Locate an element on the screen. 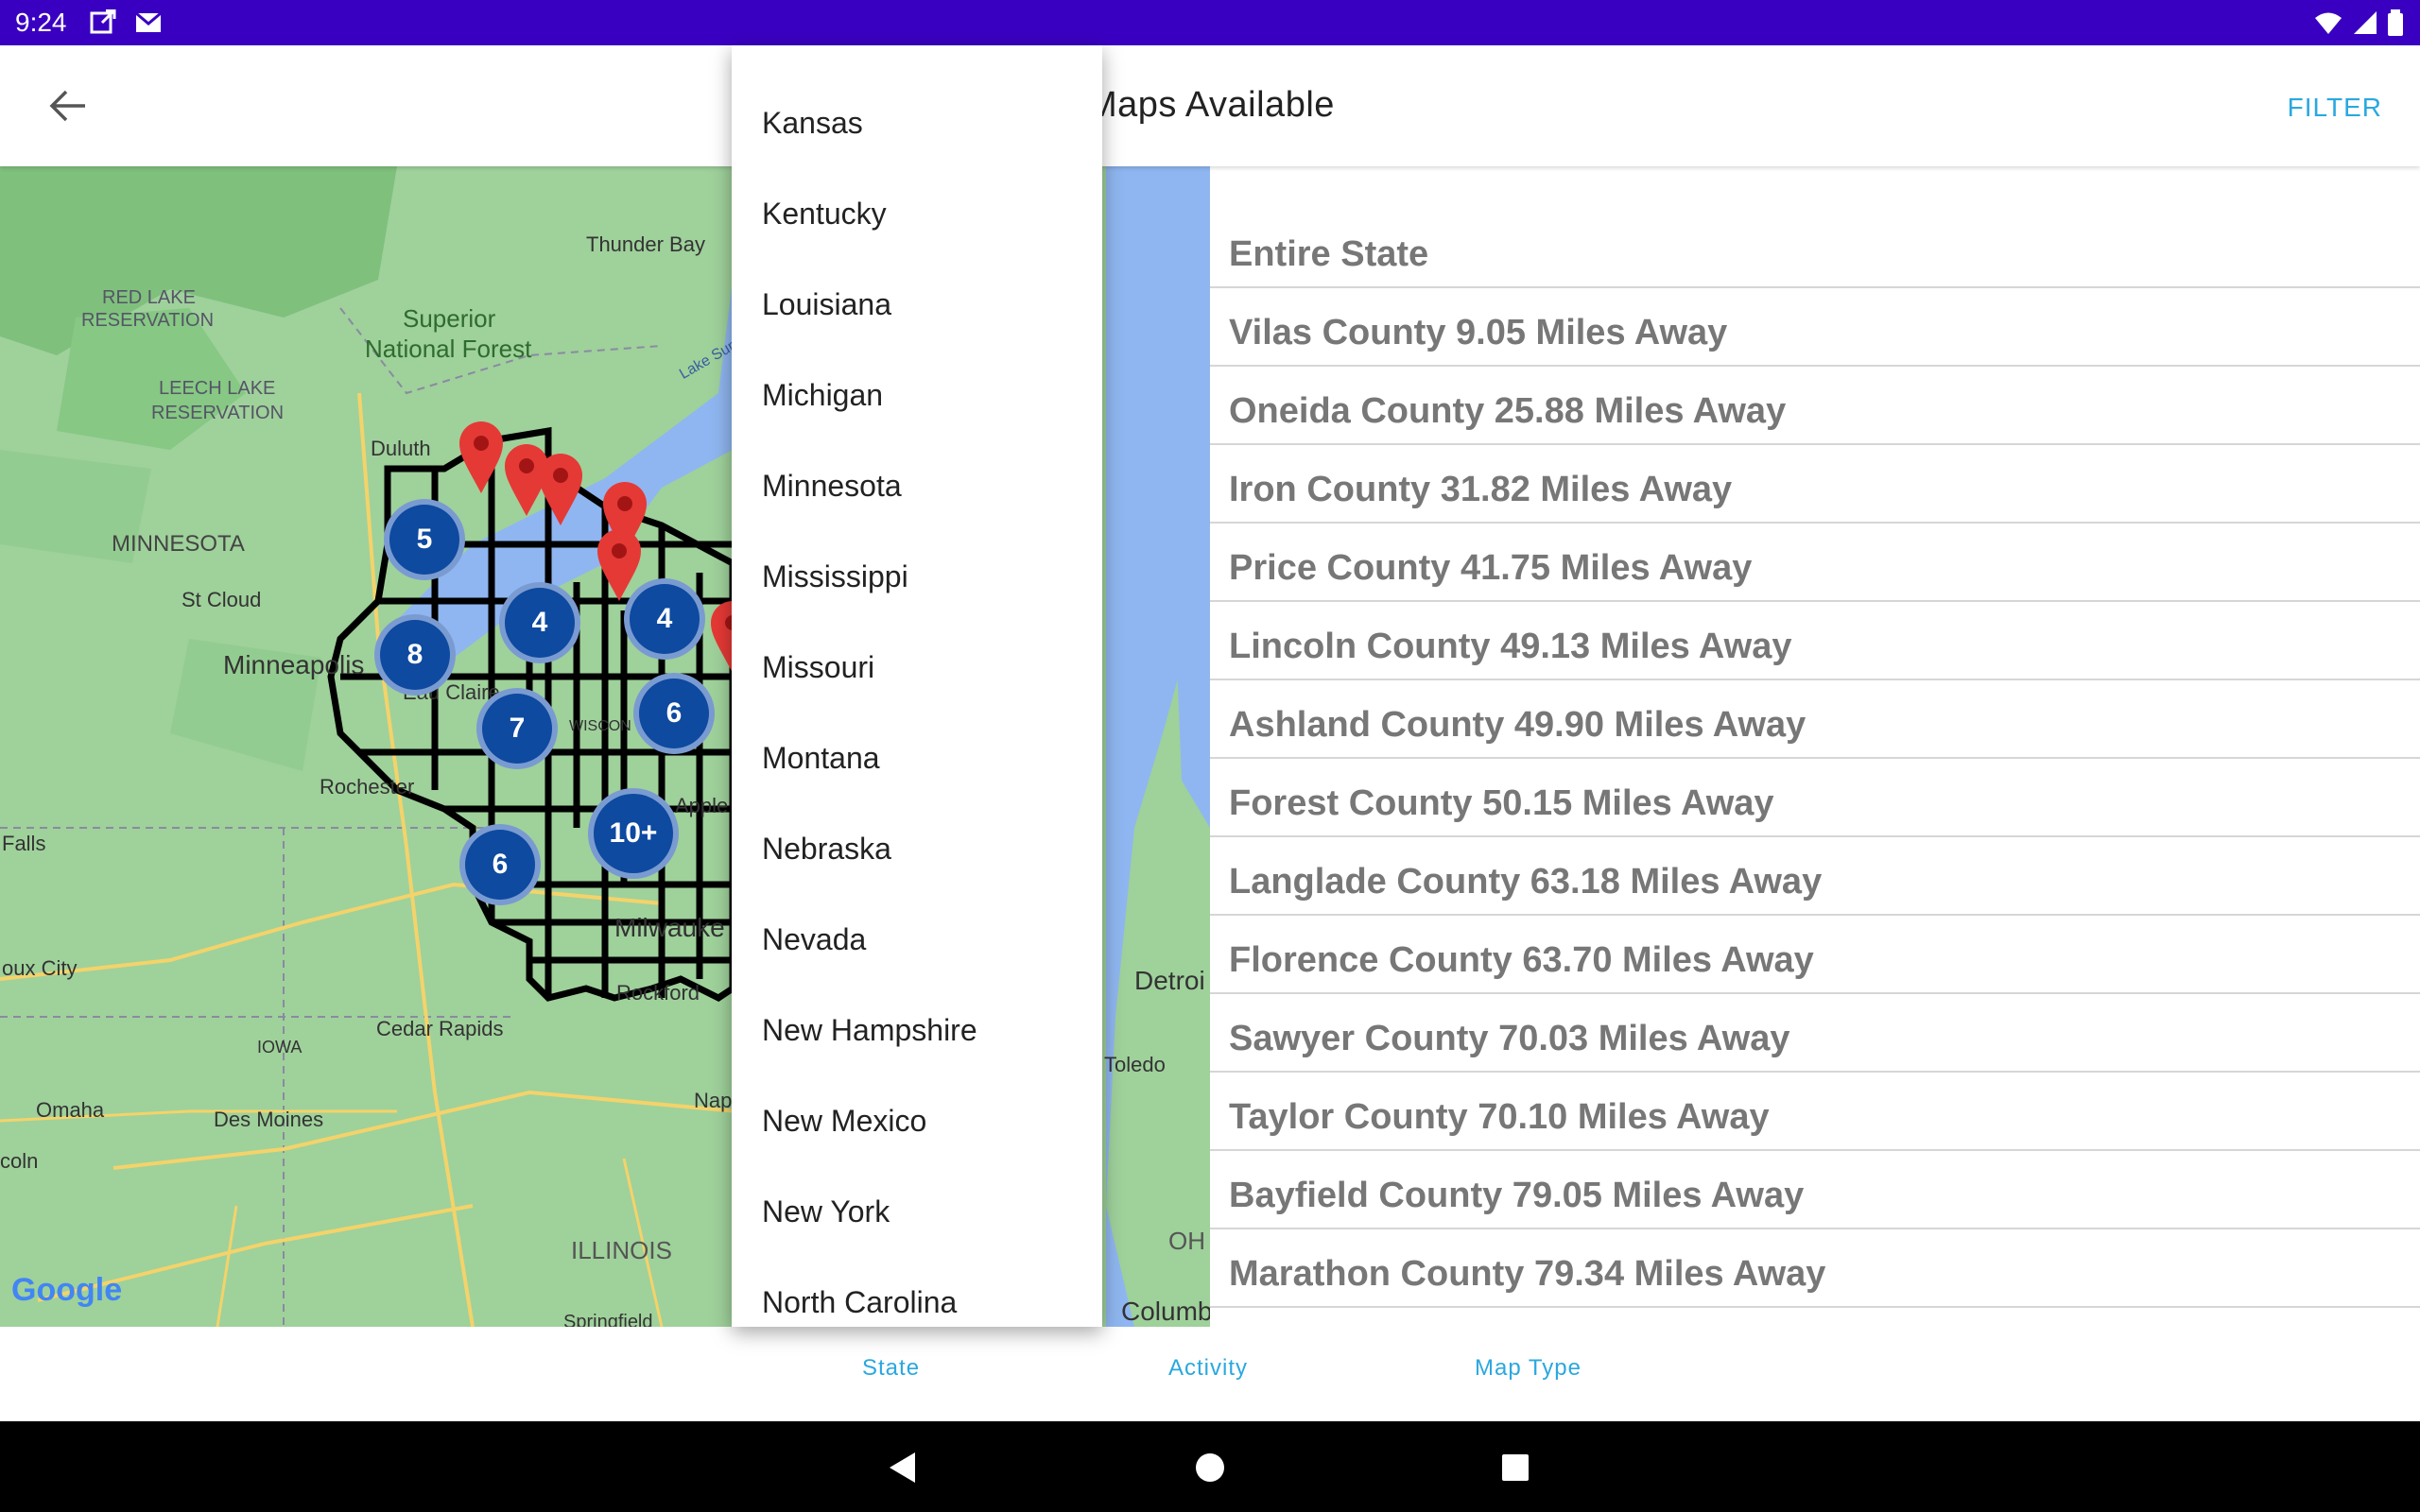  state-option: Minnesota is located at coordinates (832, 486).